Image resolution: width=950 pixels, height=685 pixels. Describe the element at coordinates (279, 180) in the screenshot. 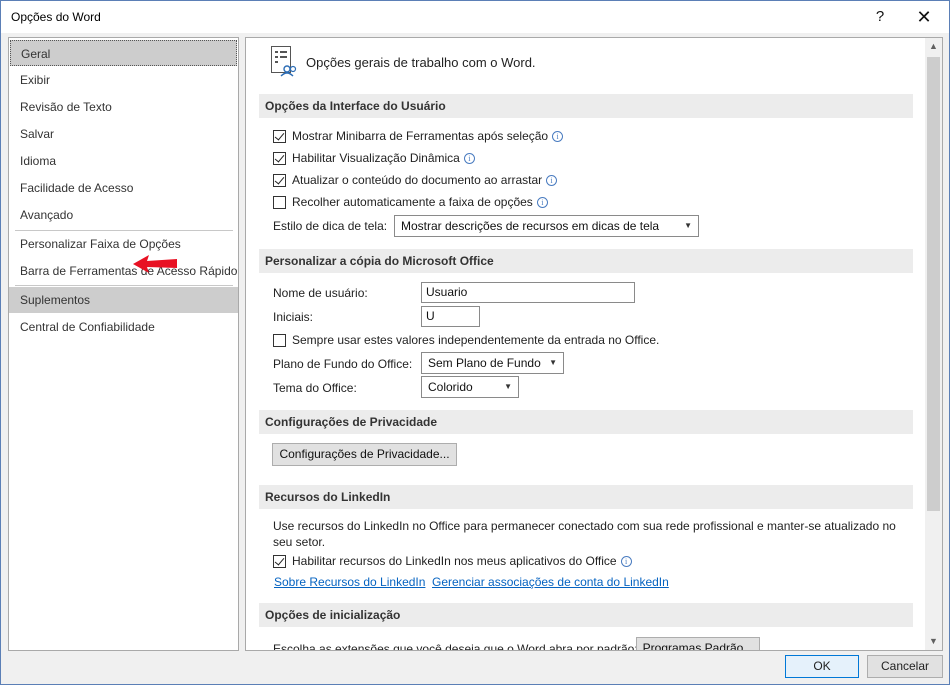

I see `update-drag-checkbox` at that location.